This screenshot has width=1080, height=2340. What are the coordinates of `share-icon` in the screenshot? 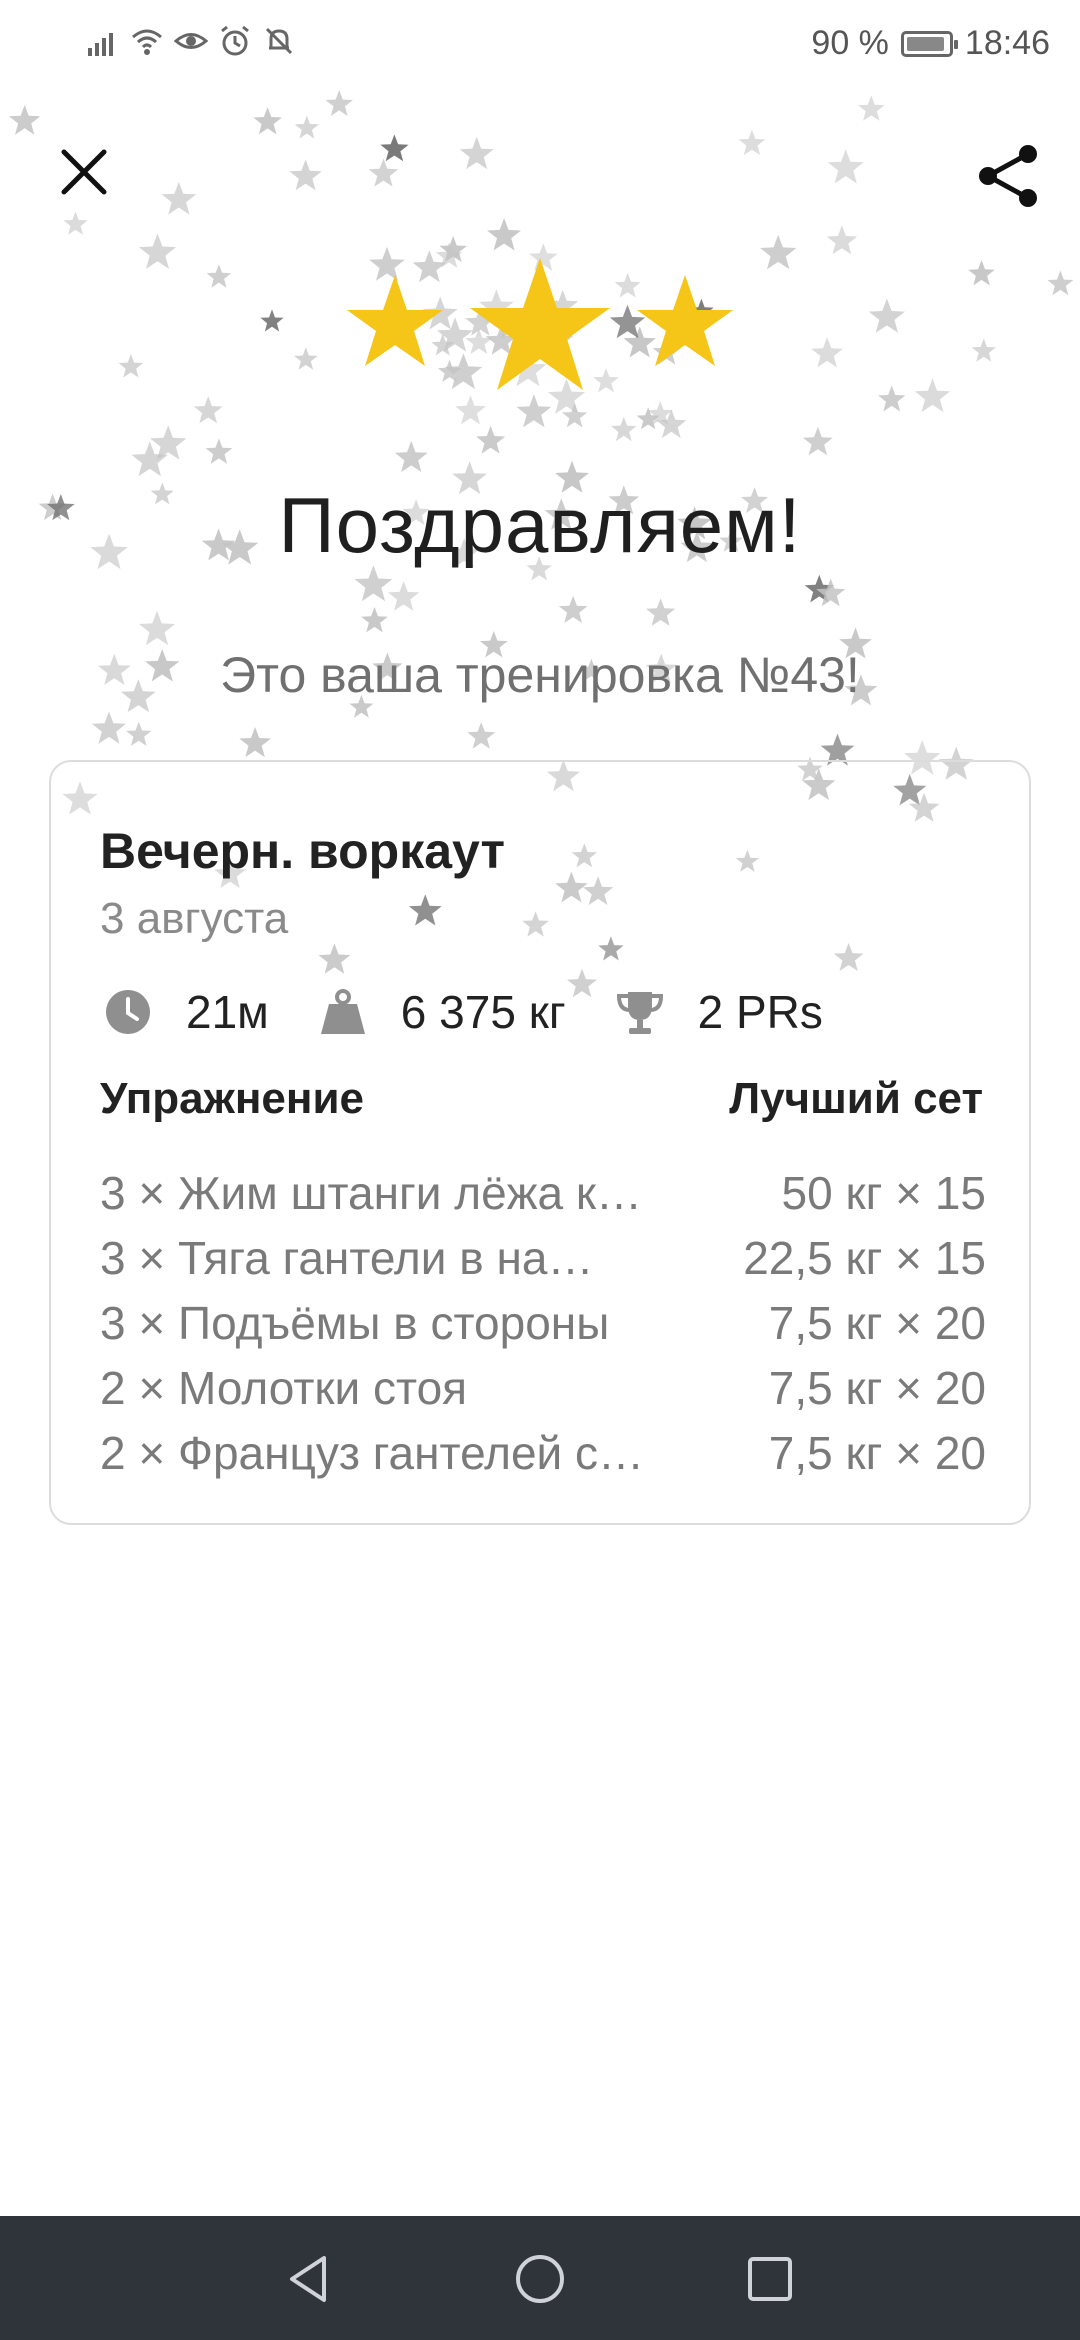 It's located at (1008, 176).